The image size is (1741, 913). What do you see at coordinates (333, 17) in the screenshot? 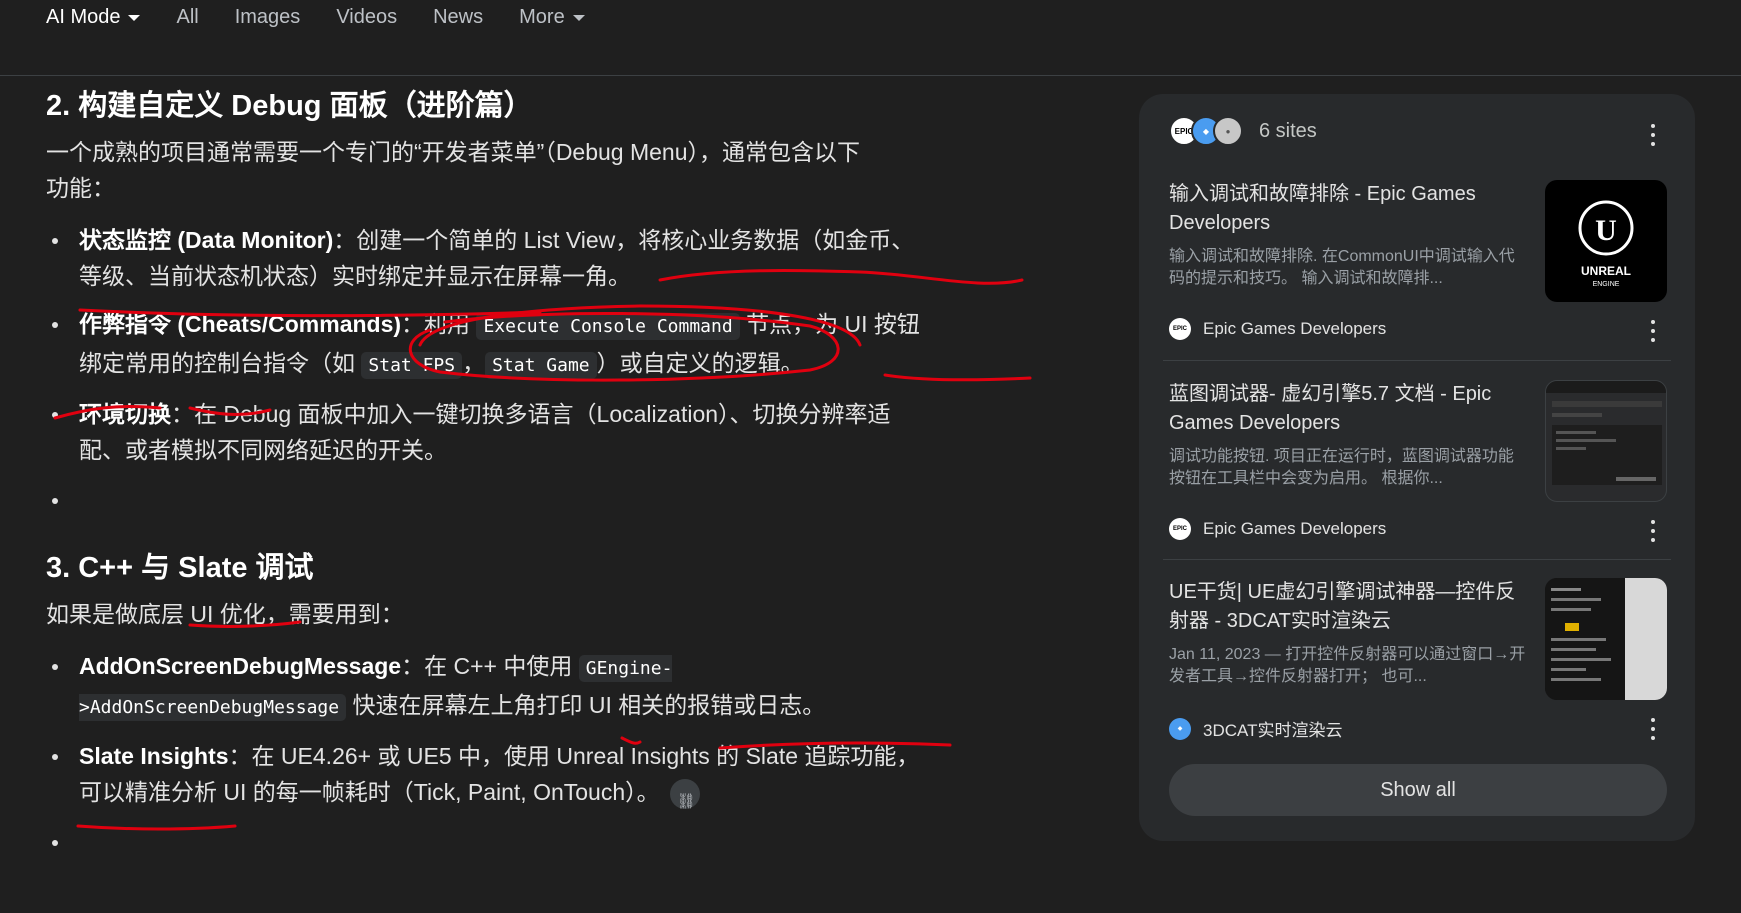
I see `search-mode-tabs: AI Mode All Images Videos News More` at bounding box center [333, 17].